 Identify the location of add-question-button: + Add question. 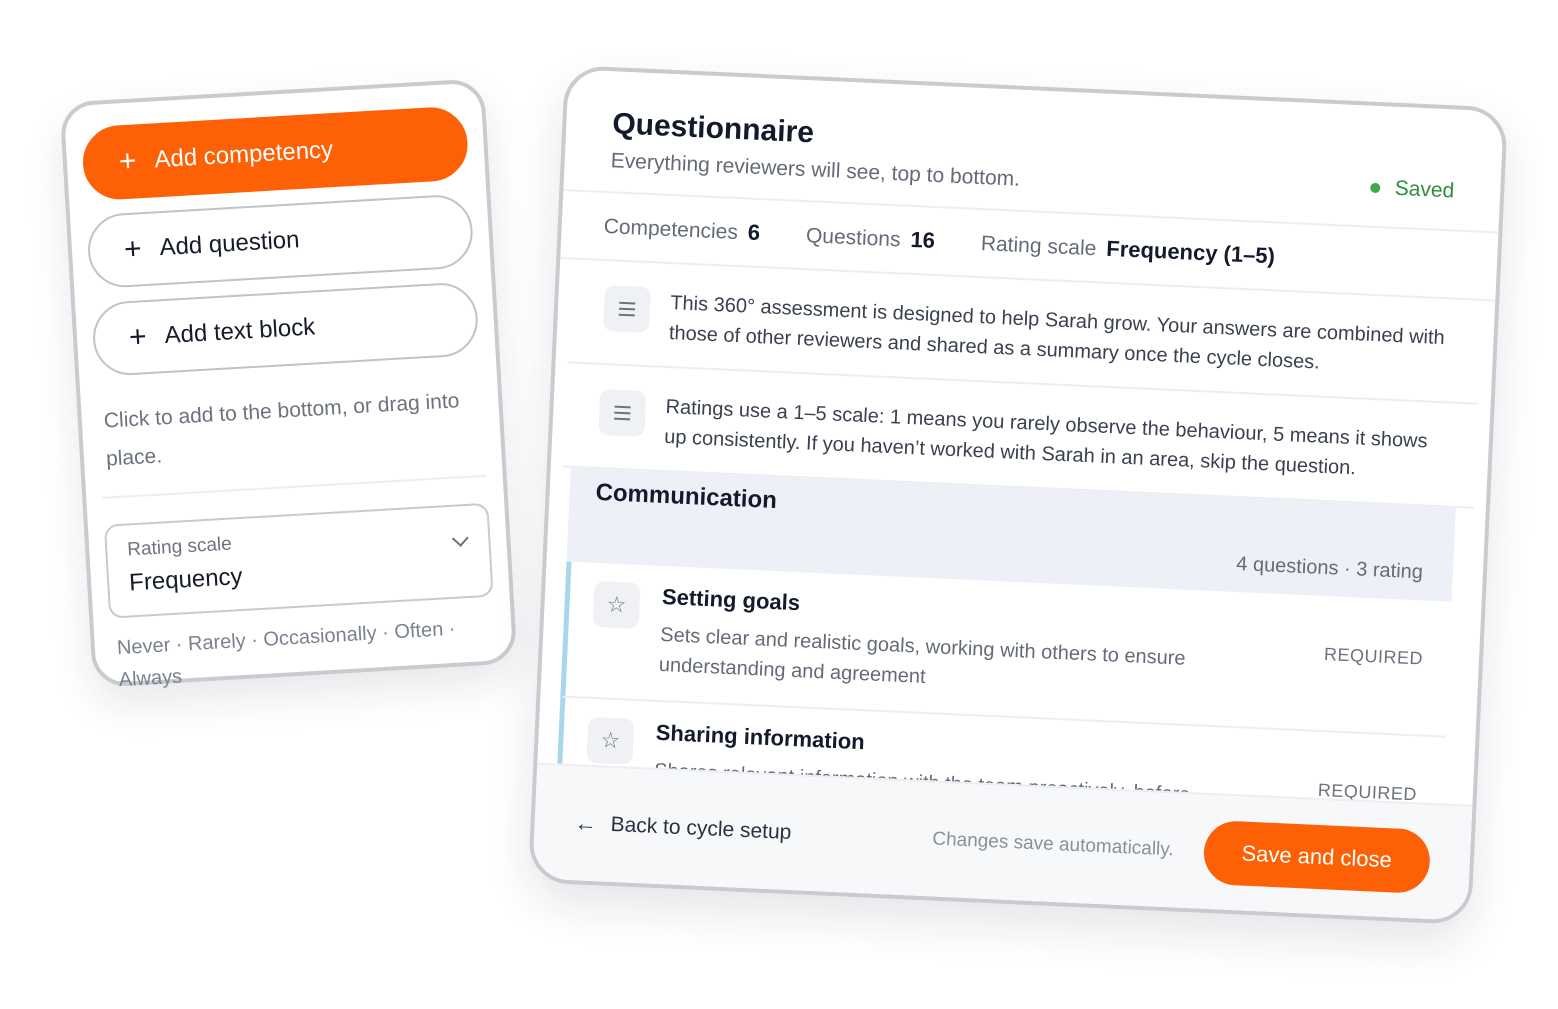
(280, 241).